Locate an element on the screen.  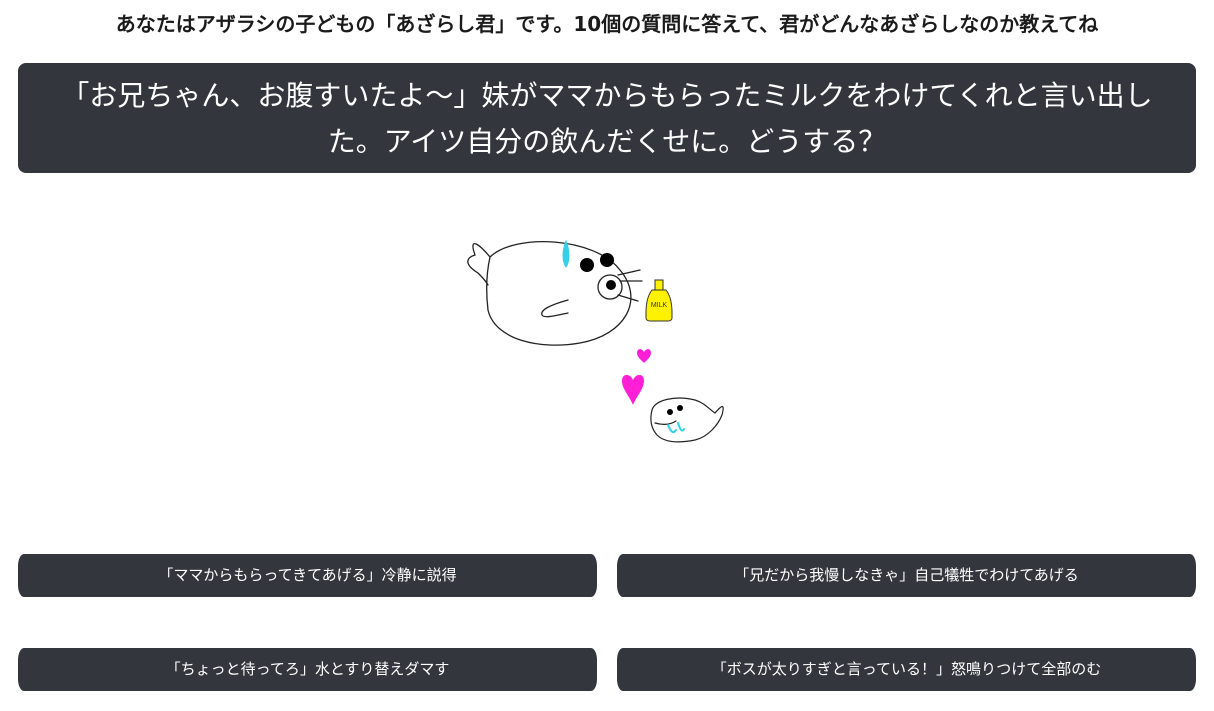
answer-label: 「ママからもらってきてあげる」冷静に説得 is located at coordinates (307, 575).